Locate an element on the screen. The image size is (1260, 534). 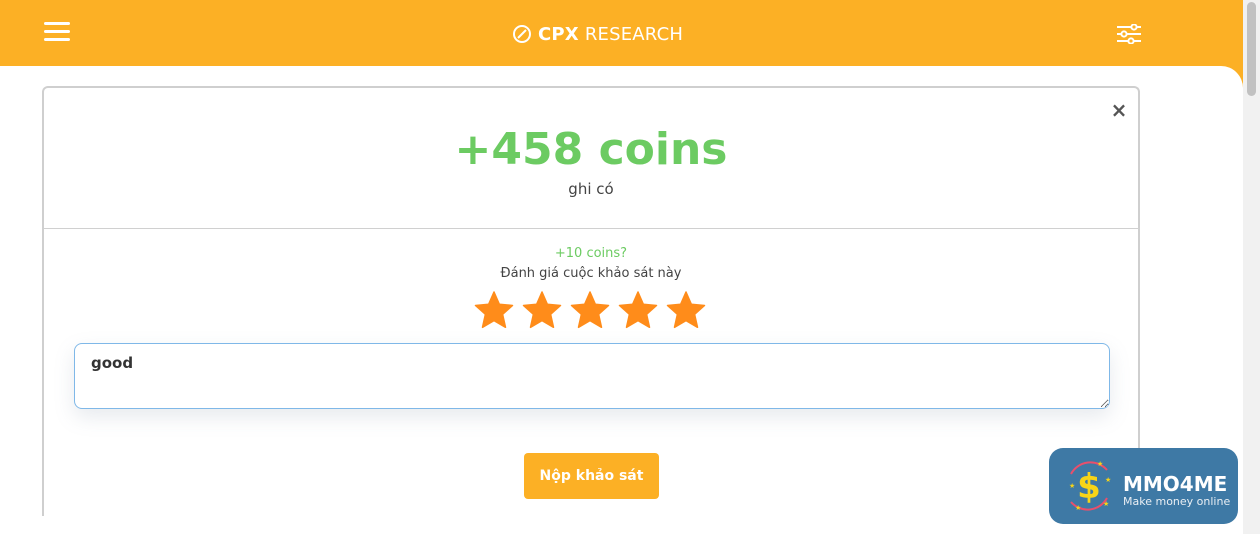
scrollbar is located at coordinates (1251, 267).